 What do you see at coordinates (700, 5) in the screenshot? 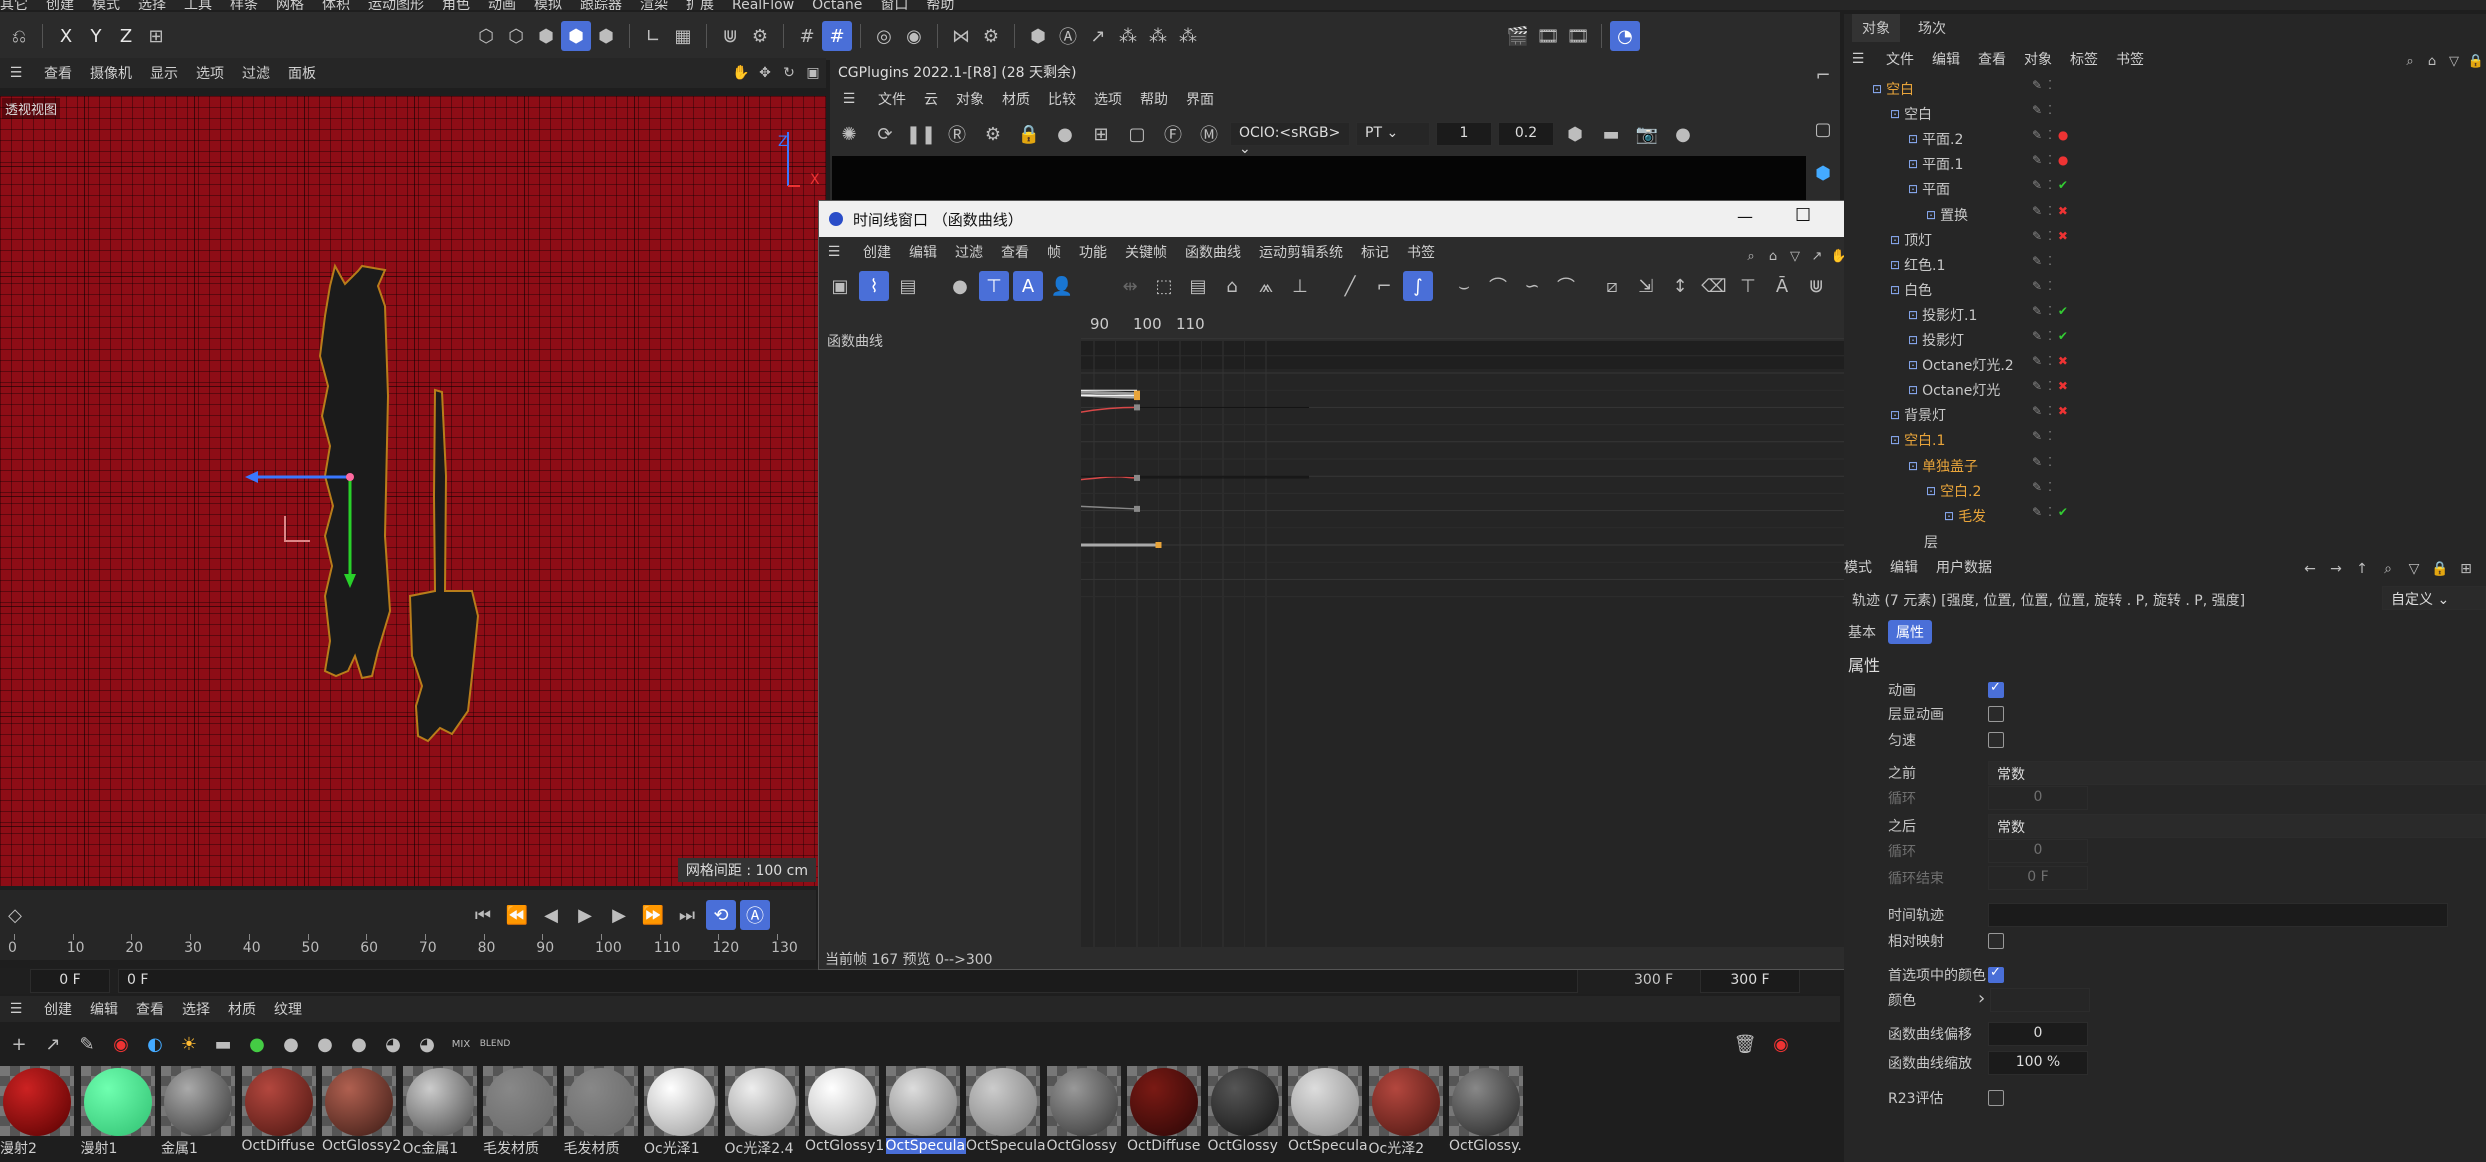
I see `top-menu-item-14: 扩展` at bounding box center [700, 5].